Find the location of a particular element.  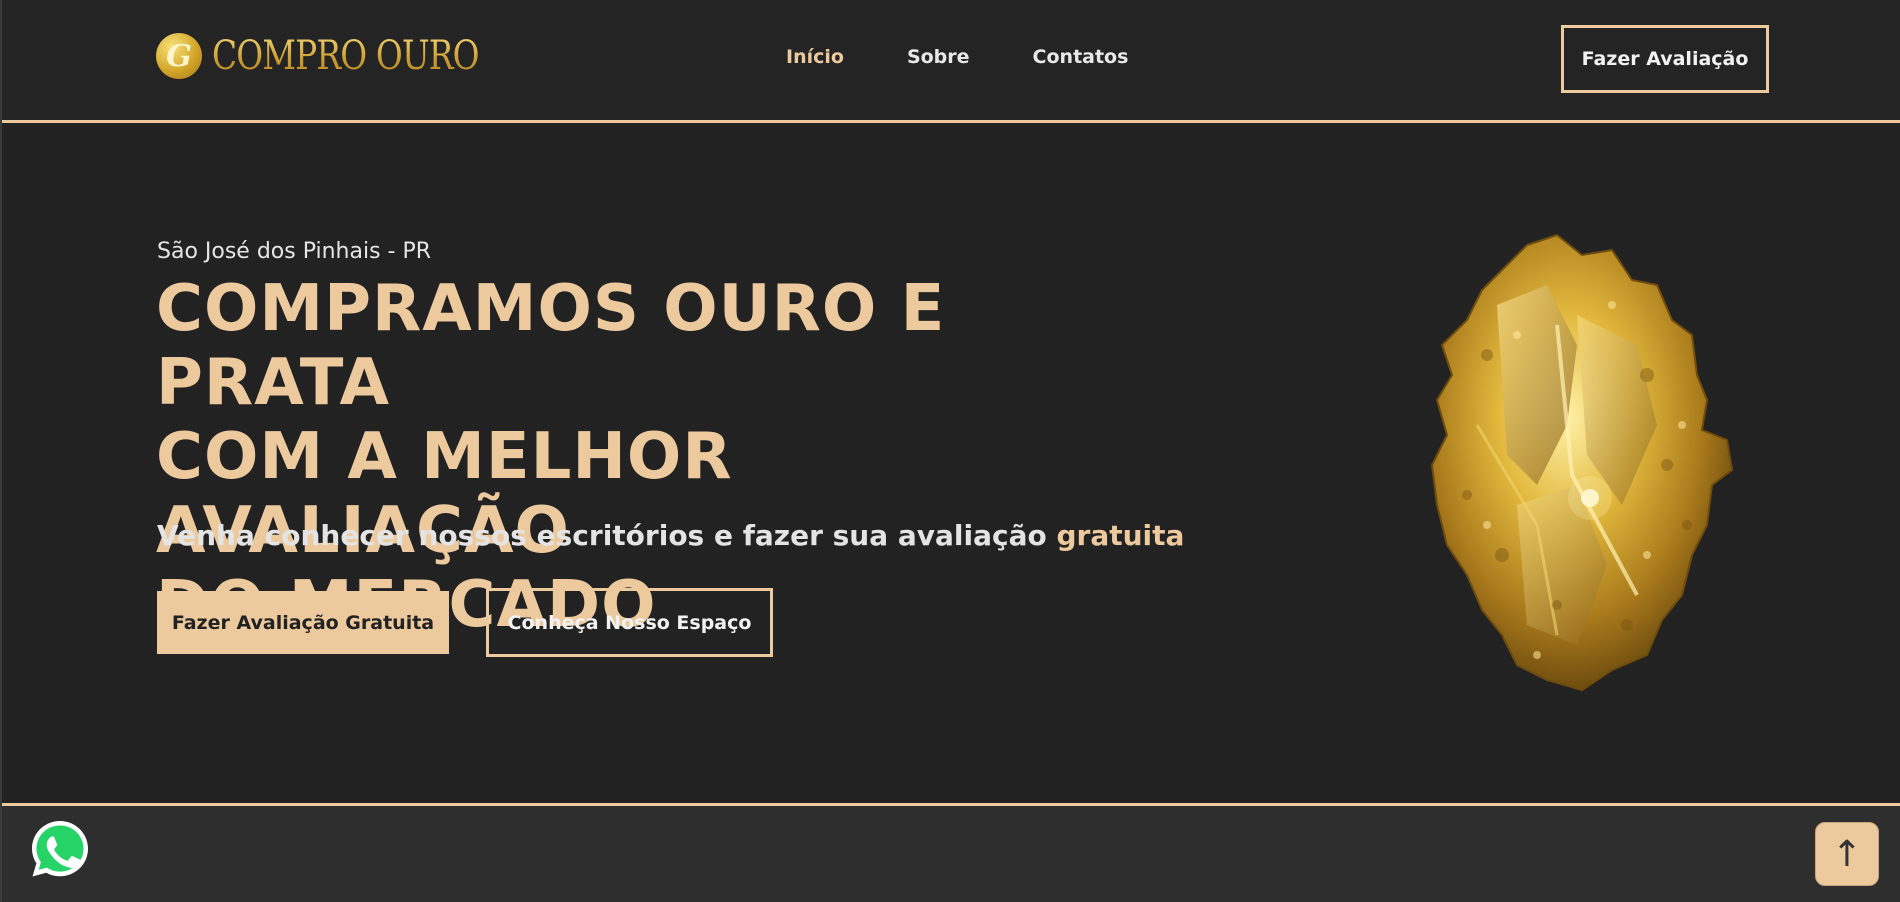

header-evaluation-button: Fazer Avaliação is located at coordinates (1665, 59).